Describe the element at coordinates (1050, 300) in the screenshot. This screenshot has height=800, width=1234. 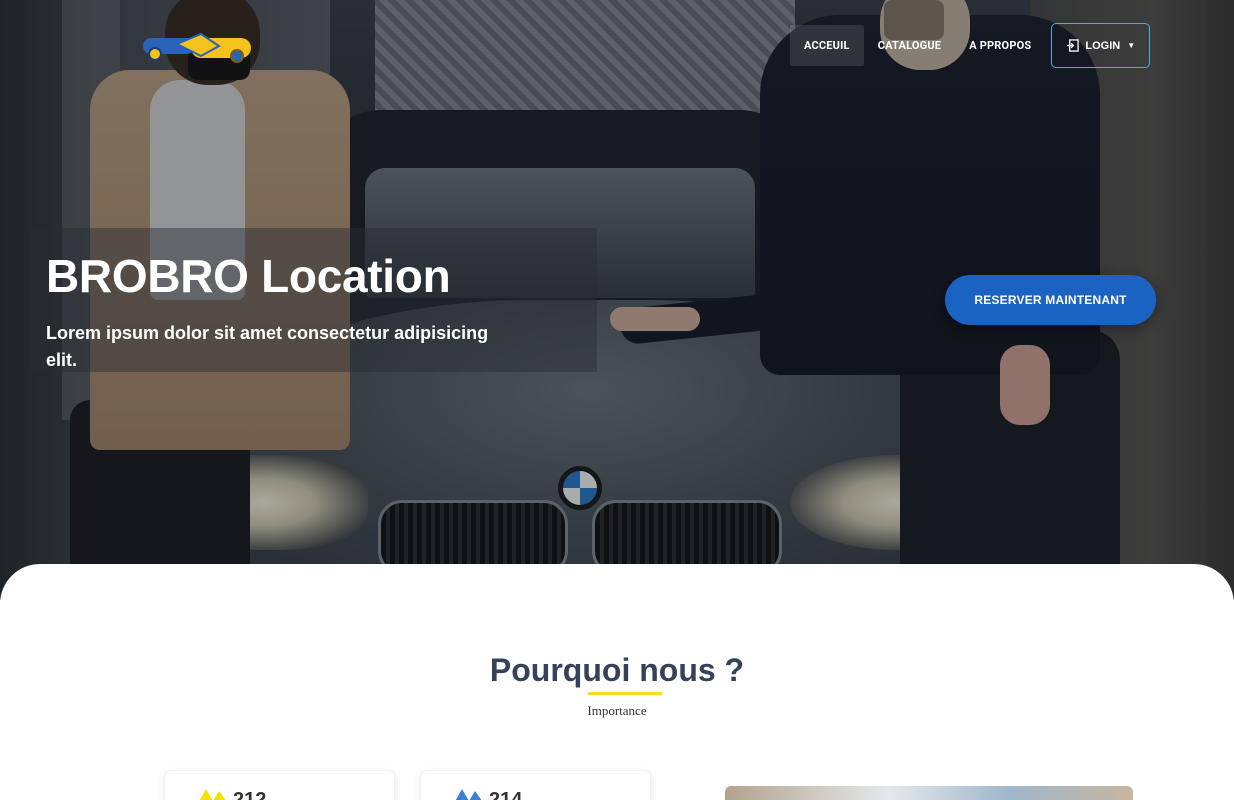
I see `reserve-now-button: RESERVER MAINTENANT` at that location.